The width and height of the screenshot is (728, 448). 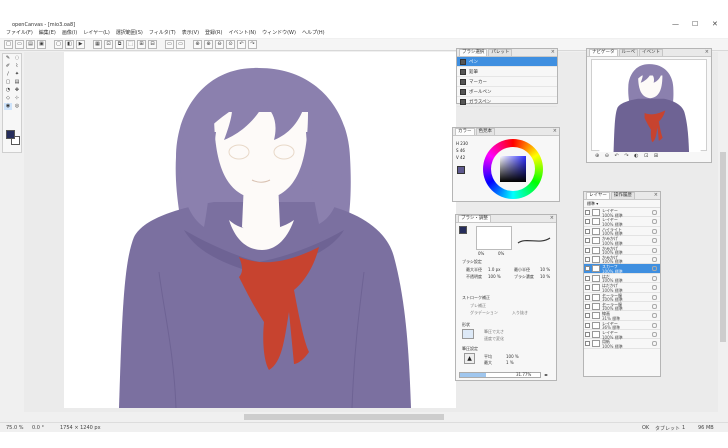 I want to click on play-button: ▶, so click(x=80, y=44).